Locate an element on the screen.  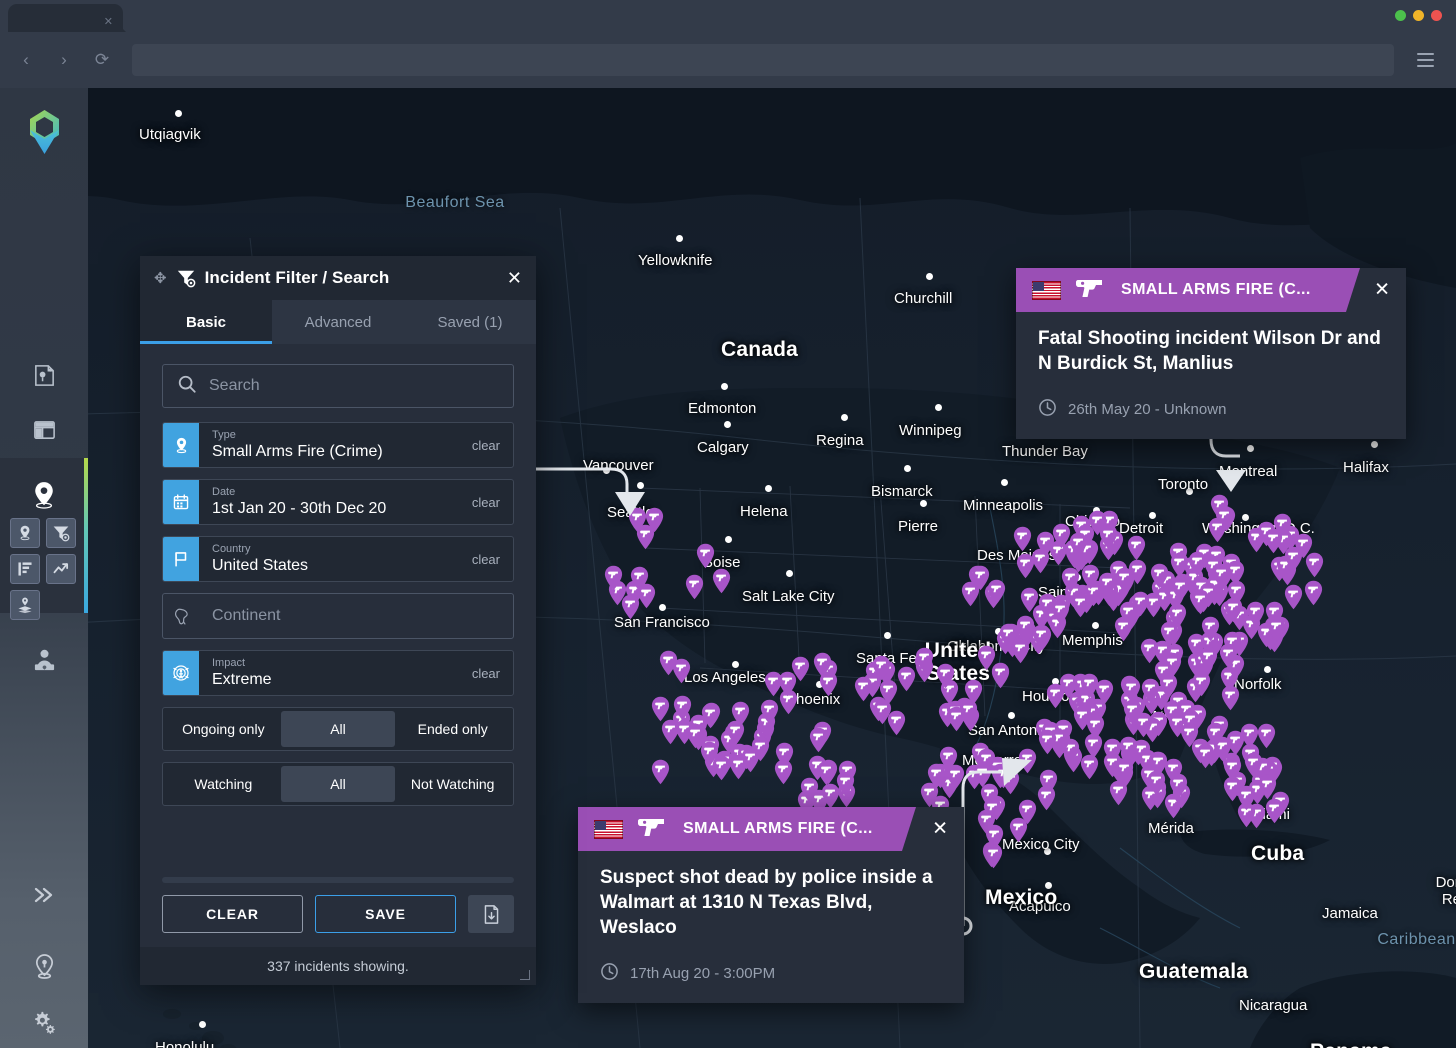
save-button: SAVE is located at coordinates (385, 914).